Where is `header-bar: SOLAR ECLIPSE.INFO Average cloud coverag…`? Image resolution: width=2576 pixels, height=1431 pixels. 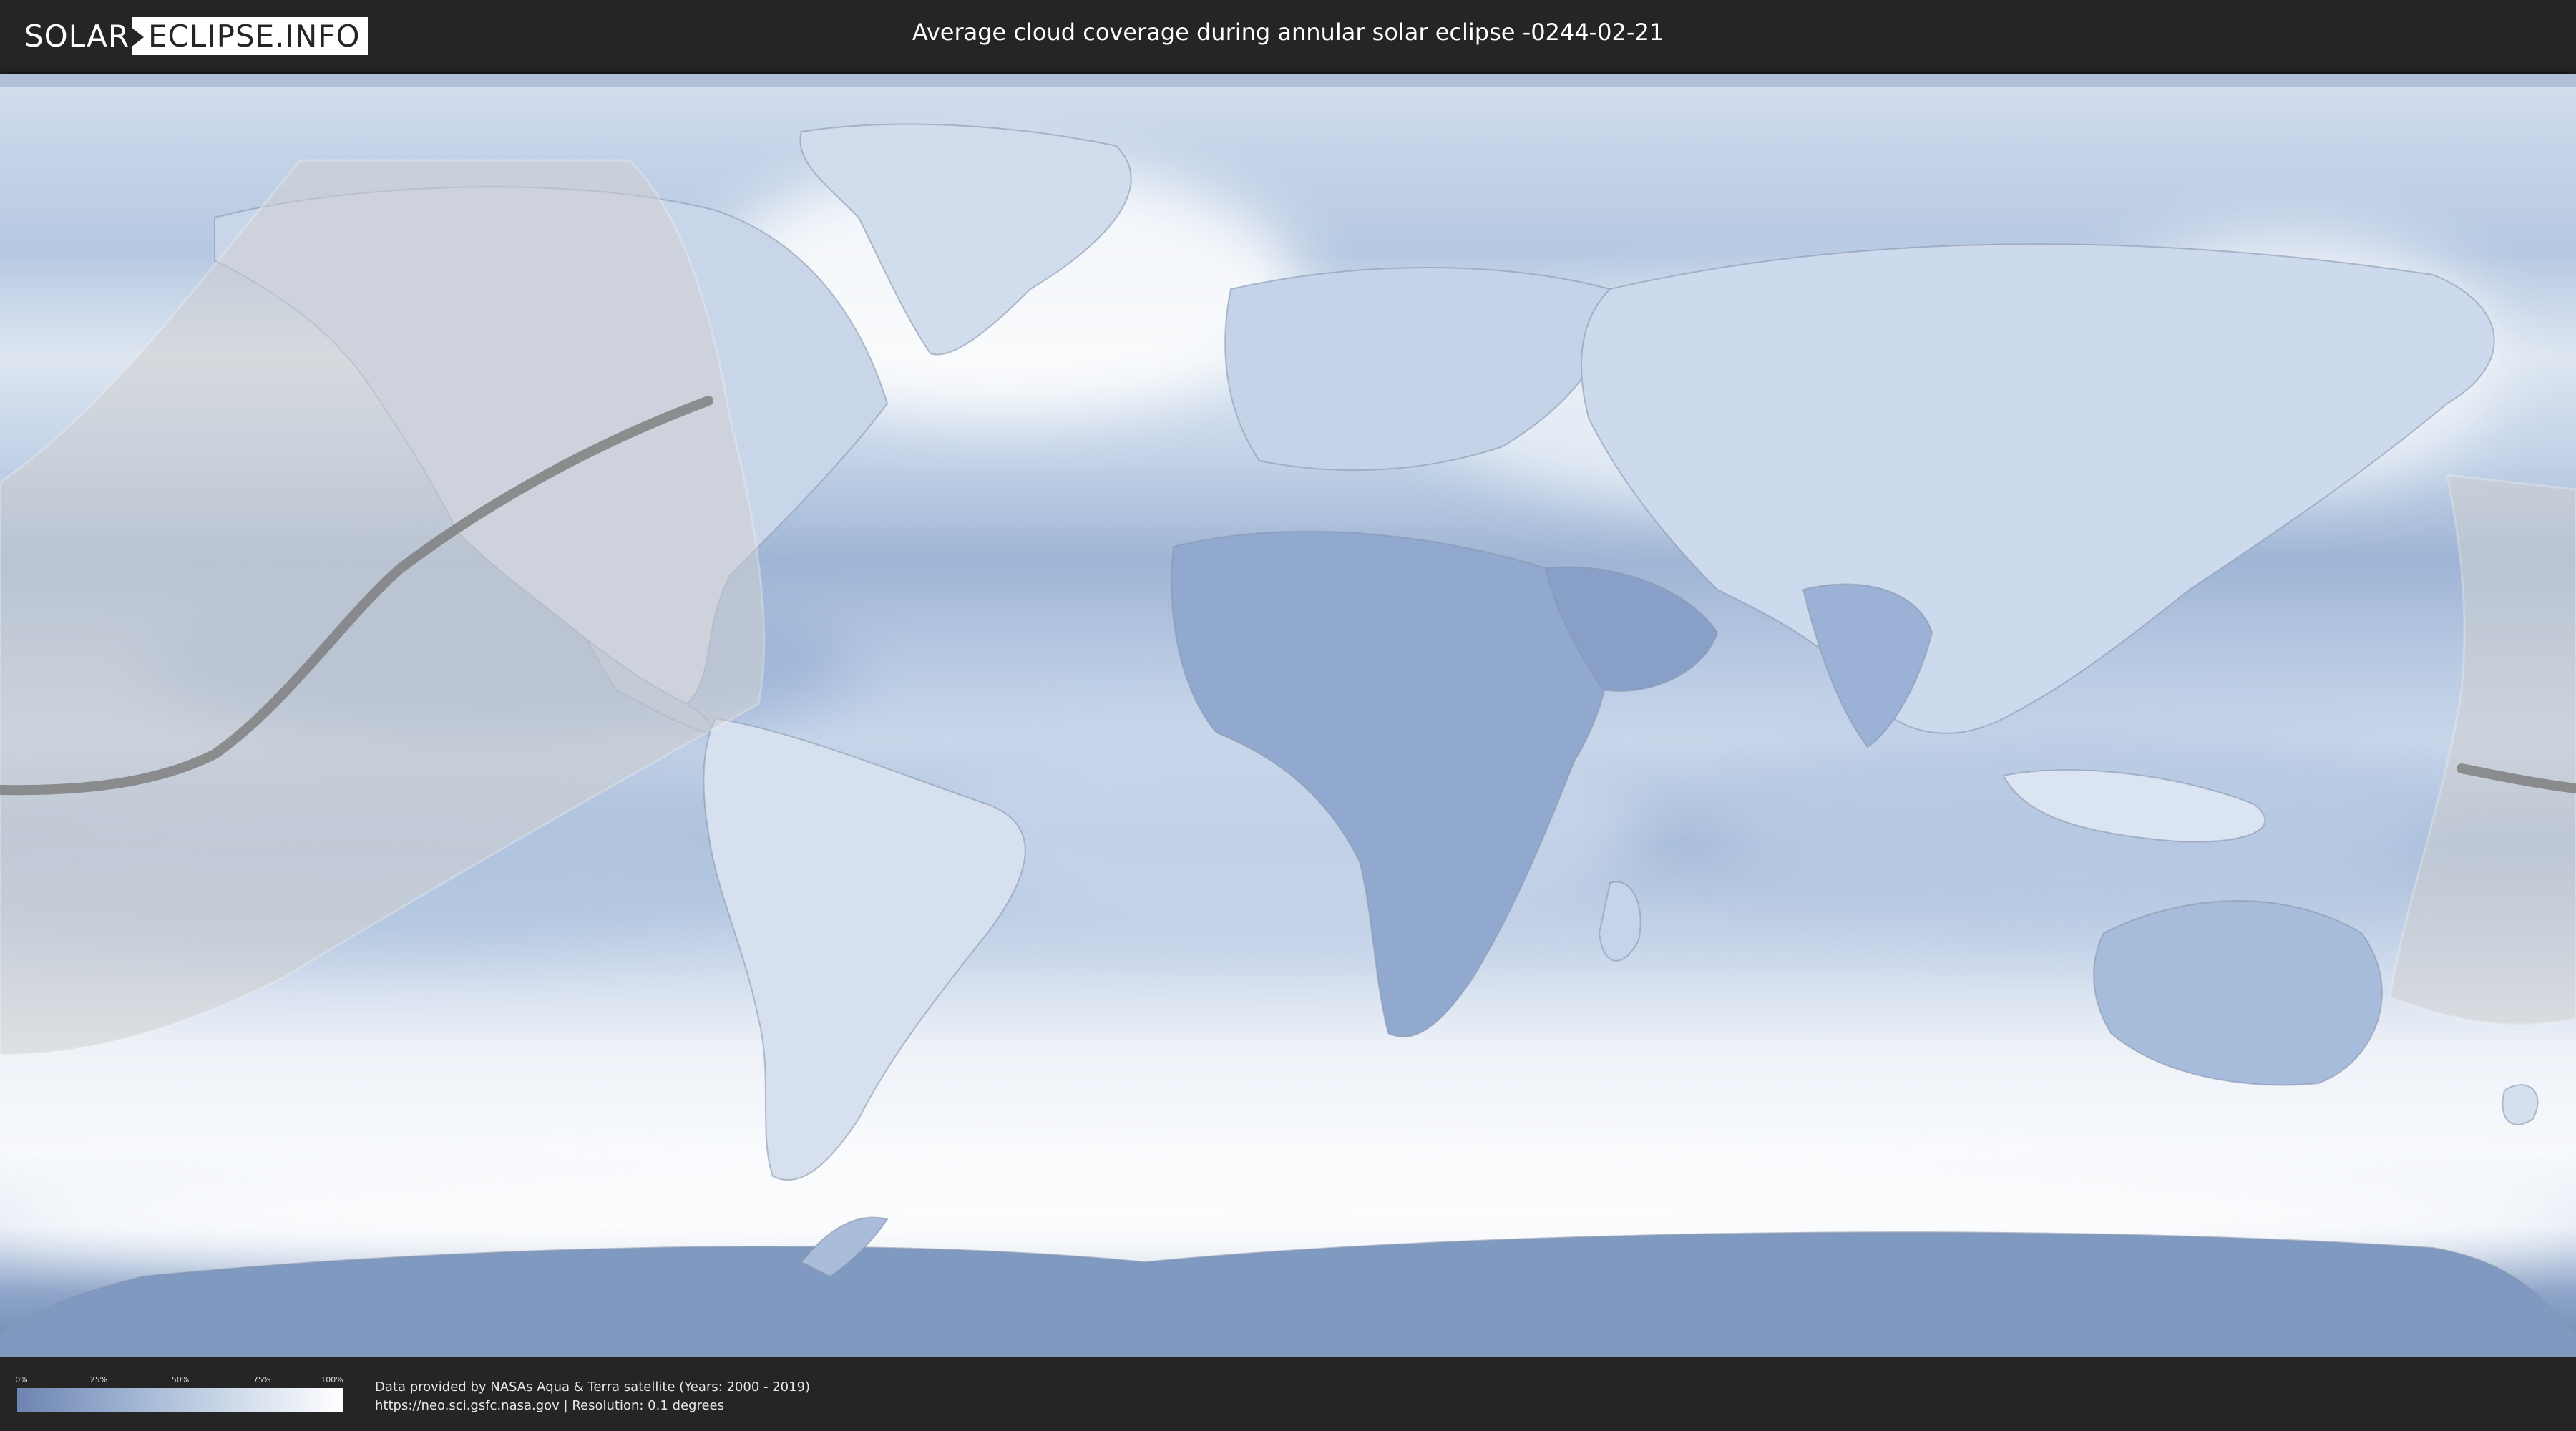
header-bar: SOLAR ECLIPSE.INFO Average cloud coverag… is located at coordinates (1288, 36).